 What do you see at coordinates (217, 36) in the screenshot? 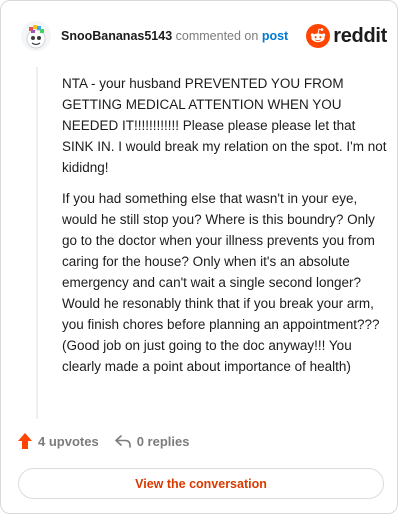
I see `commented-on-text: commented on` at bounding box center [217, 36].